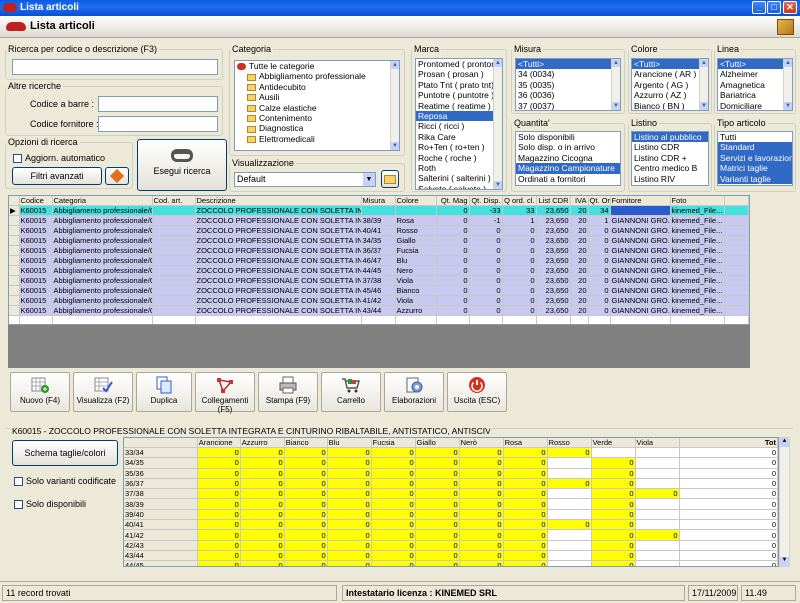  Describe the element at coordinates (755, 74) in the screenshot. I see `linea-item: Alzheimer` at that location.